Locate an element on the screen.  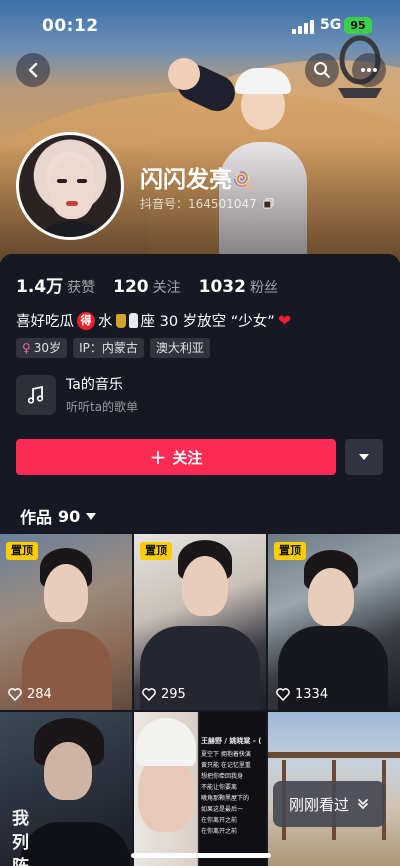
more-icon is located at coordinates (369, 70).